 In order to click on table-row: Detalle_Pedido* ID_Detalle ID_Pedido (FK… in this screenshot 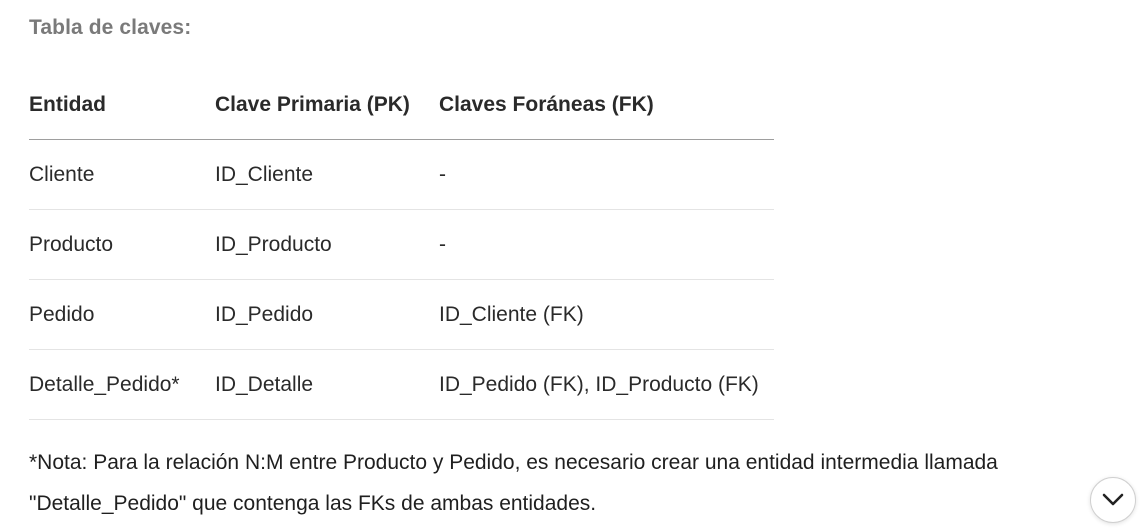, I will do `click(401, 384)`.